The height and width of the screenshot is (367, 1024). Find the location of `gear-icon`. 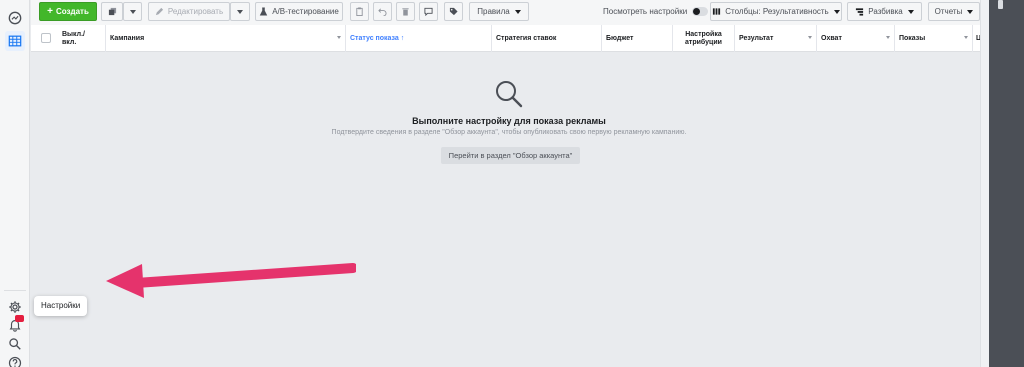

gear-icon is located at coordinates (15, 307).